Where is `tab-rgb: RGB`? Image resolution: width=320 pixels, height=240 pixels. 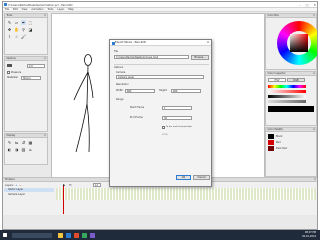
tab-rgb: RGB is located at coordinates (296, 80).